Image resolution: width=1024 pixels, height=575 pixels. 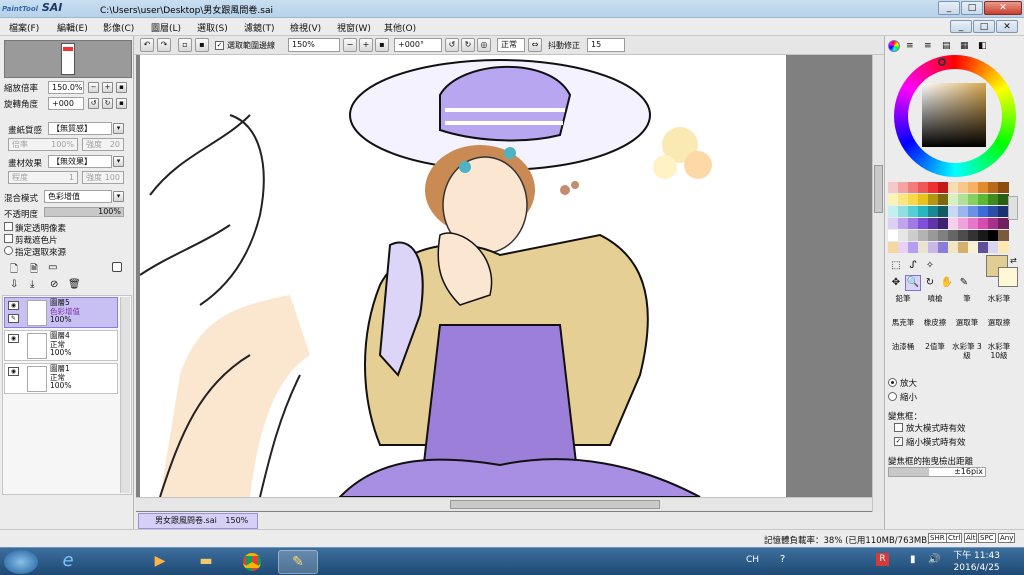 I want to click on zoom-reset-button: ▪, so click(x=382, y=45).